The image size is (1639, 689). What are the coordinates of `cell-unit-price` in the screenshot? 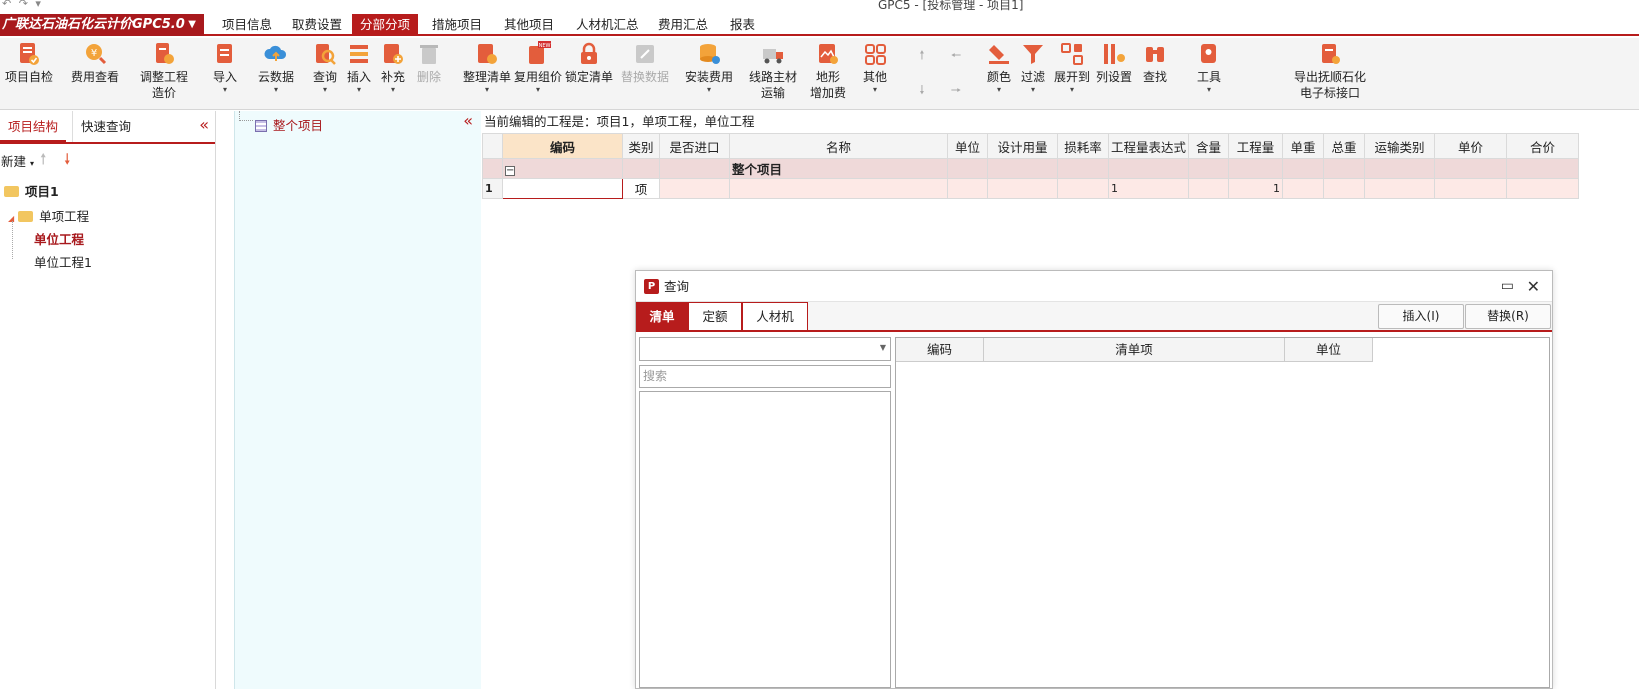 It's located at (1471, 188).